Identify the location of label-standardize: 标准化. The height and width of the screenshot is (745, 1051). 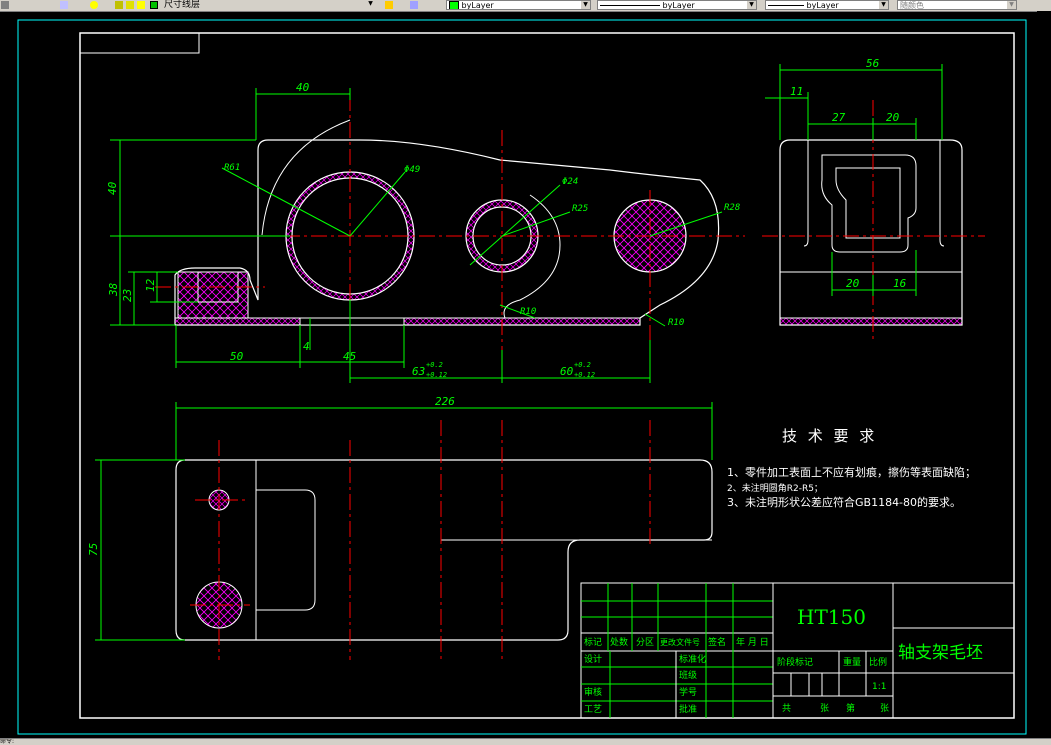
(692, 659).